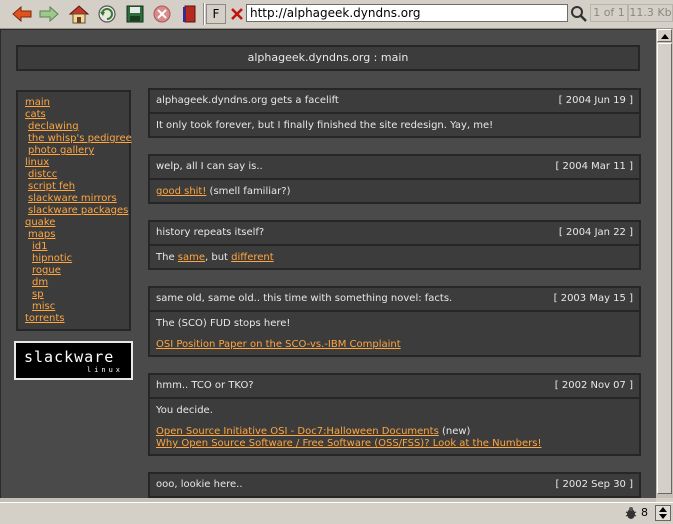 This screenshot has width=673, height=524. I want to click on post-date: [ 2002 Sep 30 ], so click(594, 484).